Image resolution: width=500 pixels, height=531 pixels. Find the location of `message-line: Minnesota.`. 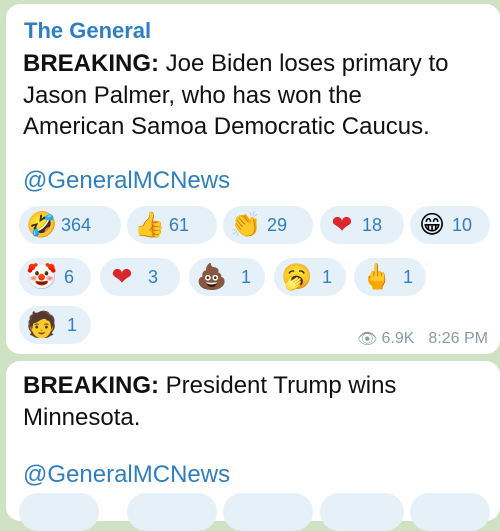

message-line: Minnesota. is located at coordinates (82, 417).